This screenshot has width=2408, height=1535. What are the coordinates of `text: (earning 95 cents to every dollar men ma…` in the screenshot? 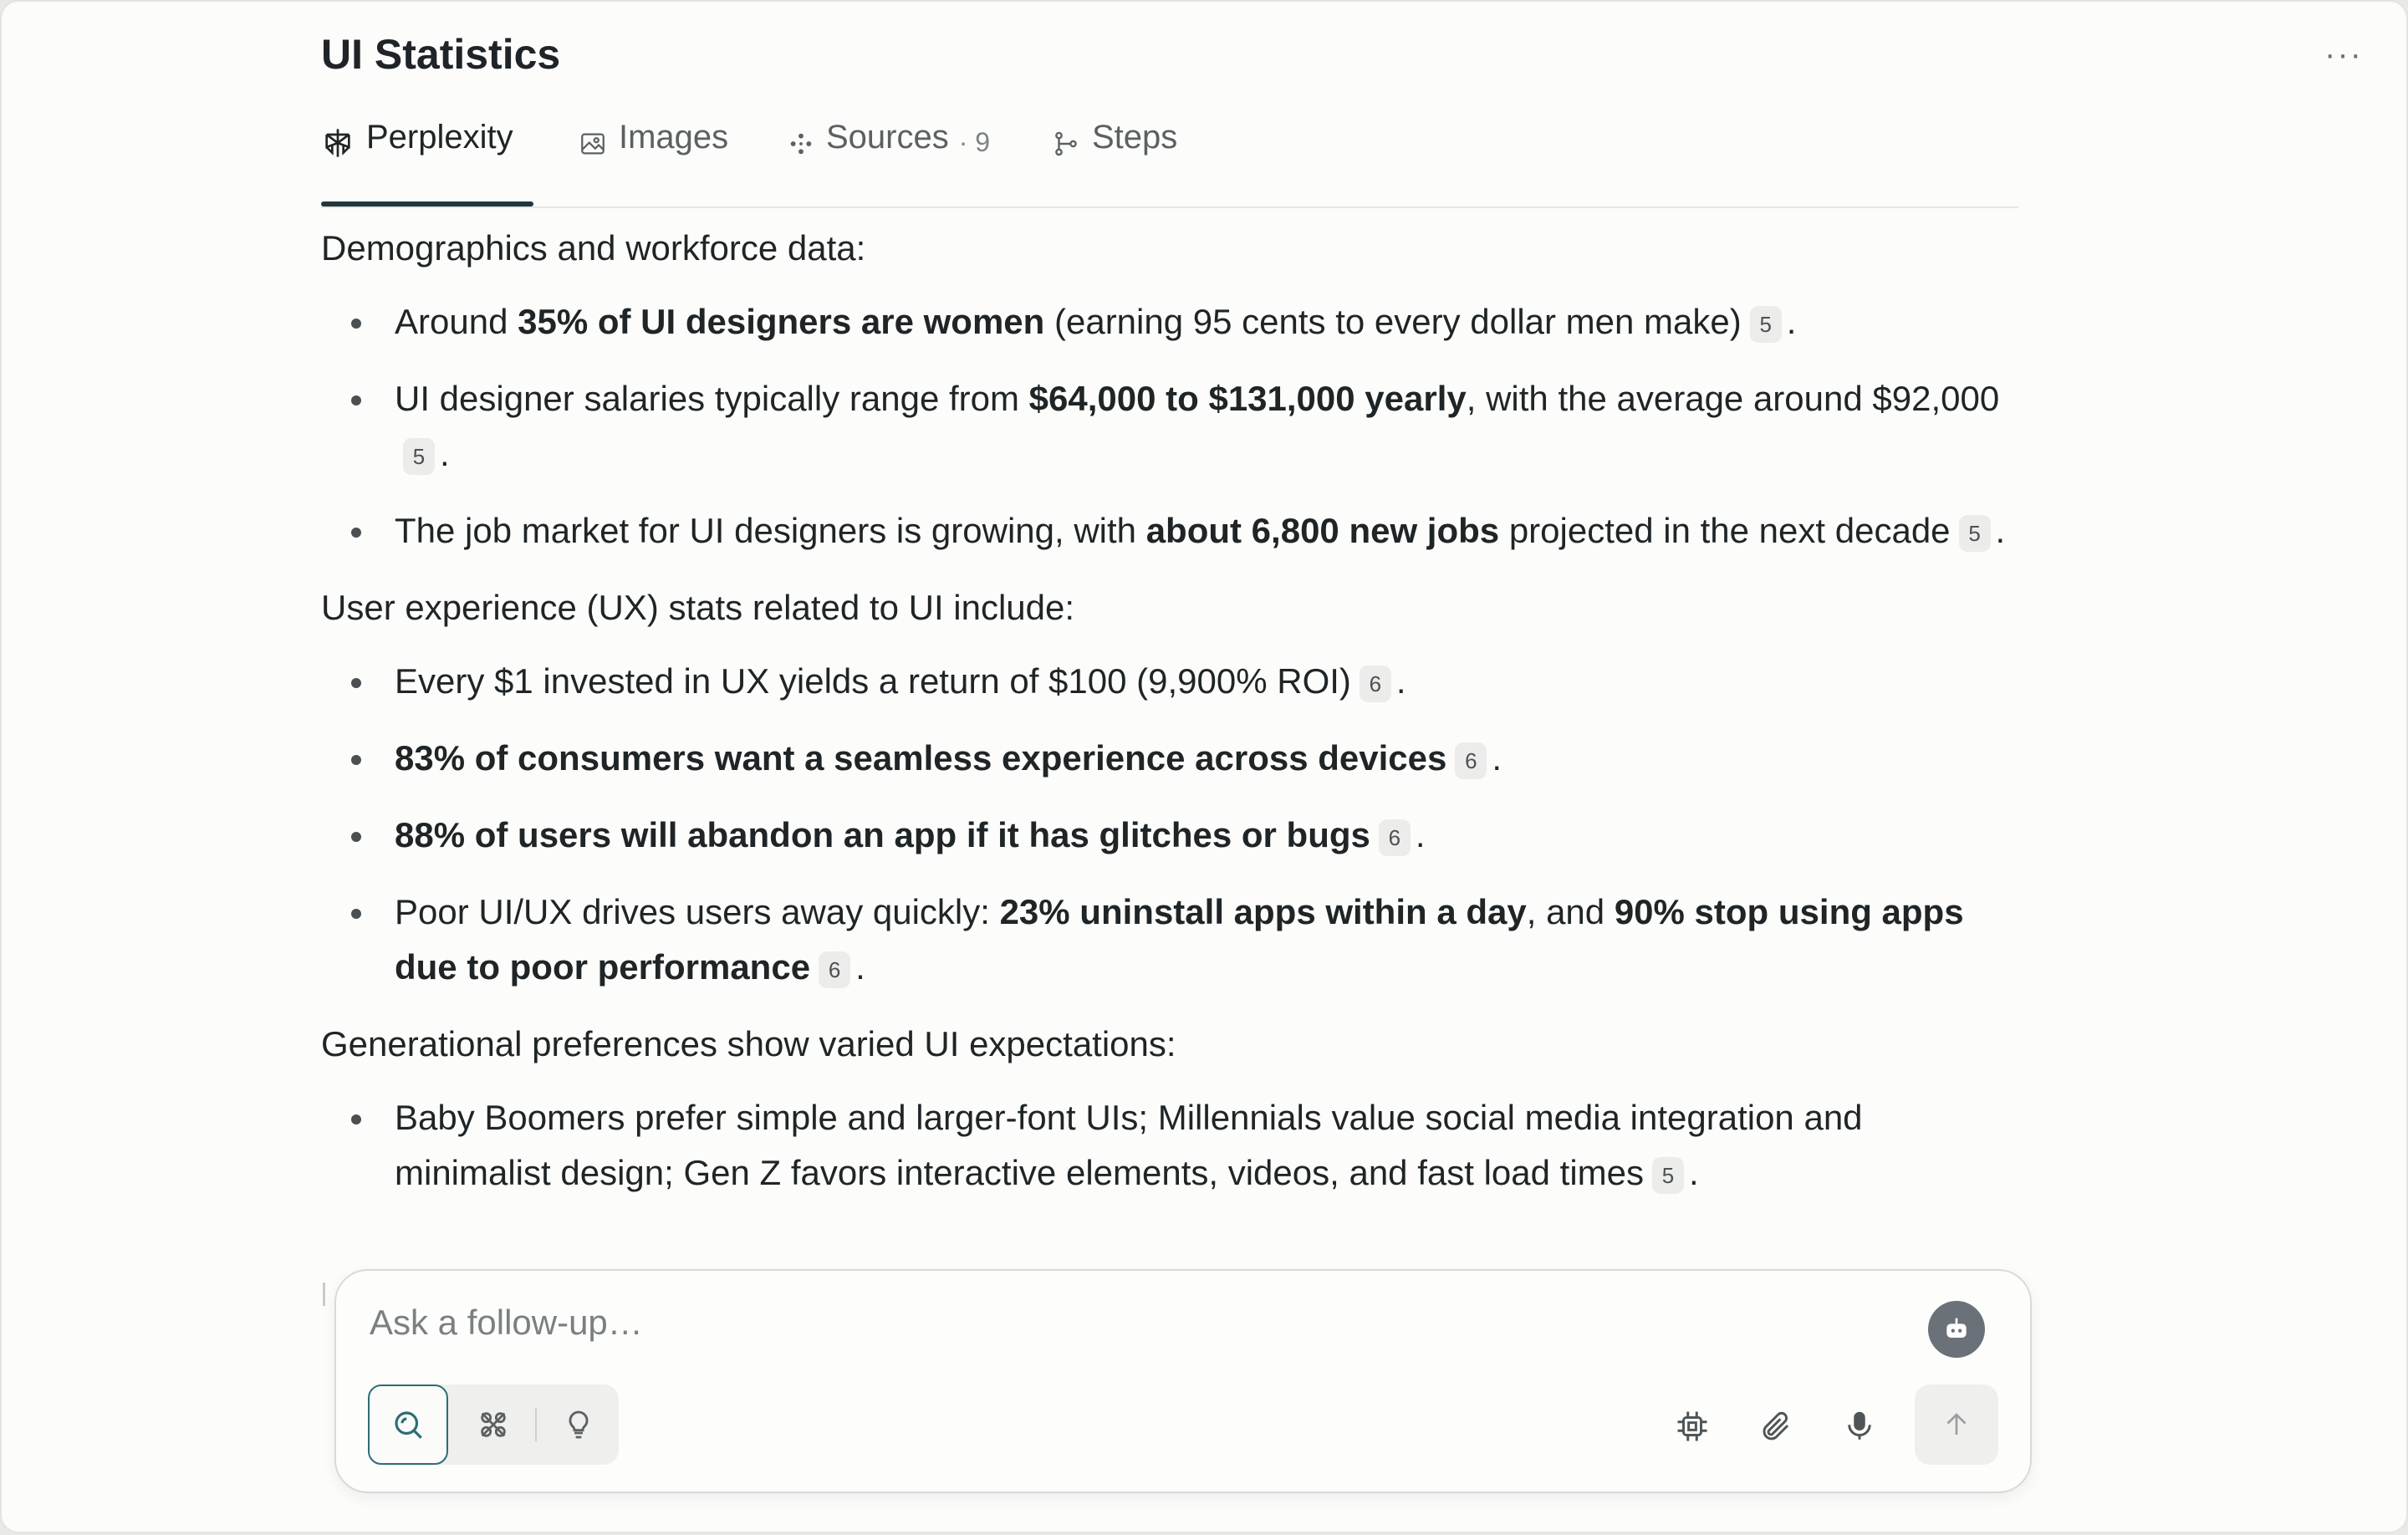 It's located at (1393, 321).